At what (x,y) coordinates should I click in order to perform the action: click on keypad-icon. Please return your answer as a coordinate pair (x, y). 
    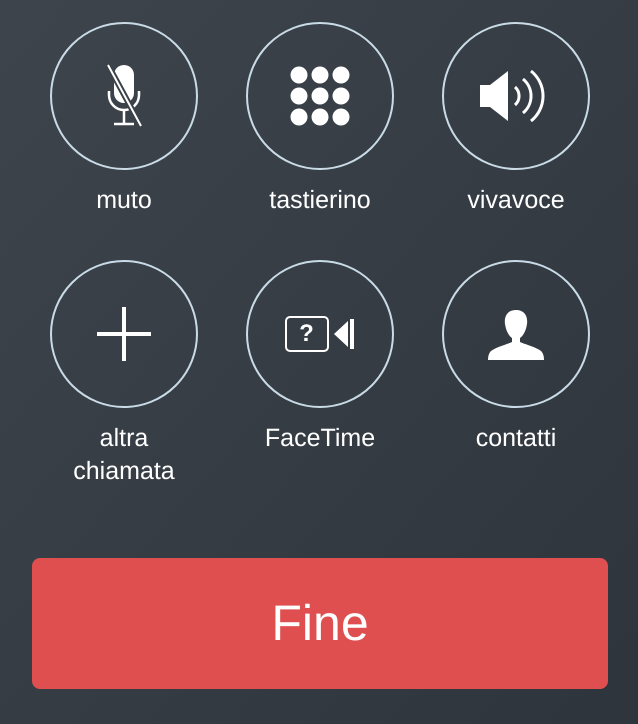
    Looking at the image, I should click on (320, 96).